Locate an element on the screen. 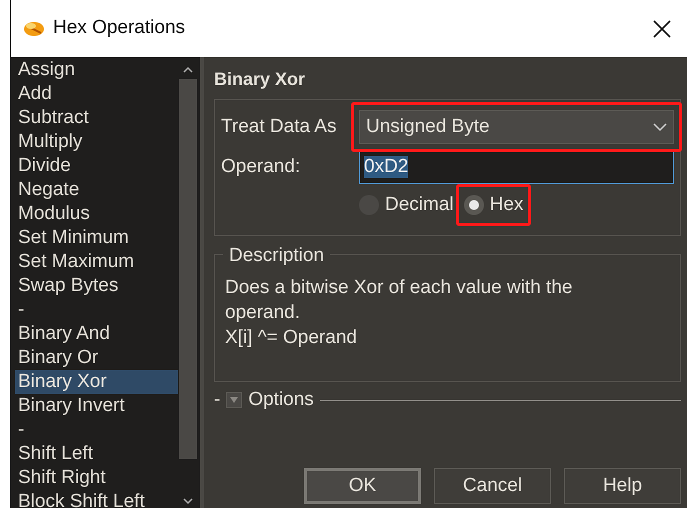  caret-icon is located at coordinates (234, 400).